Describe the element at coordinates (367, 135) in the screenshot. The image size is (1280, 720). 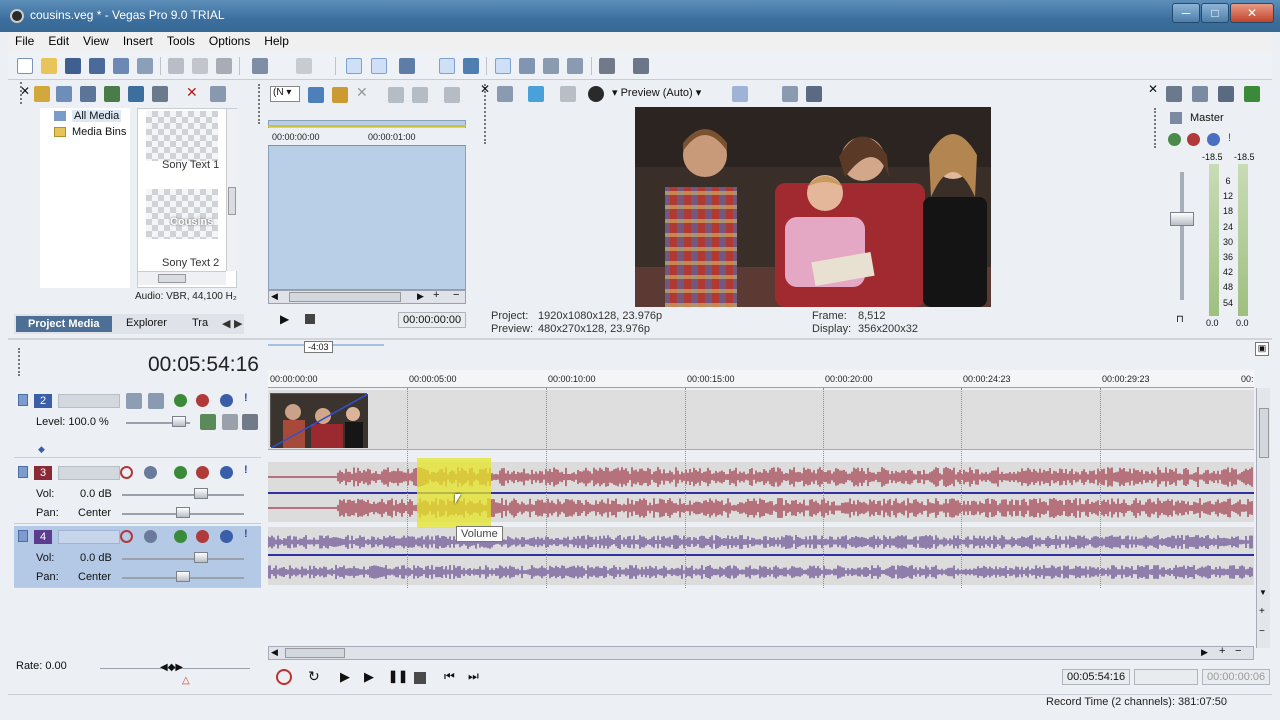
I see `trimmer-ruler: 00:00:00:00 00:00:01:00` at that location.